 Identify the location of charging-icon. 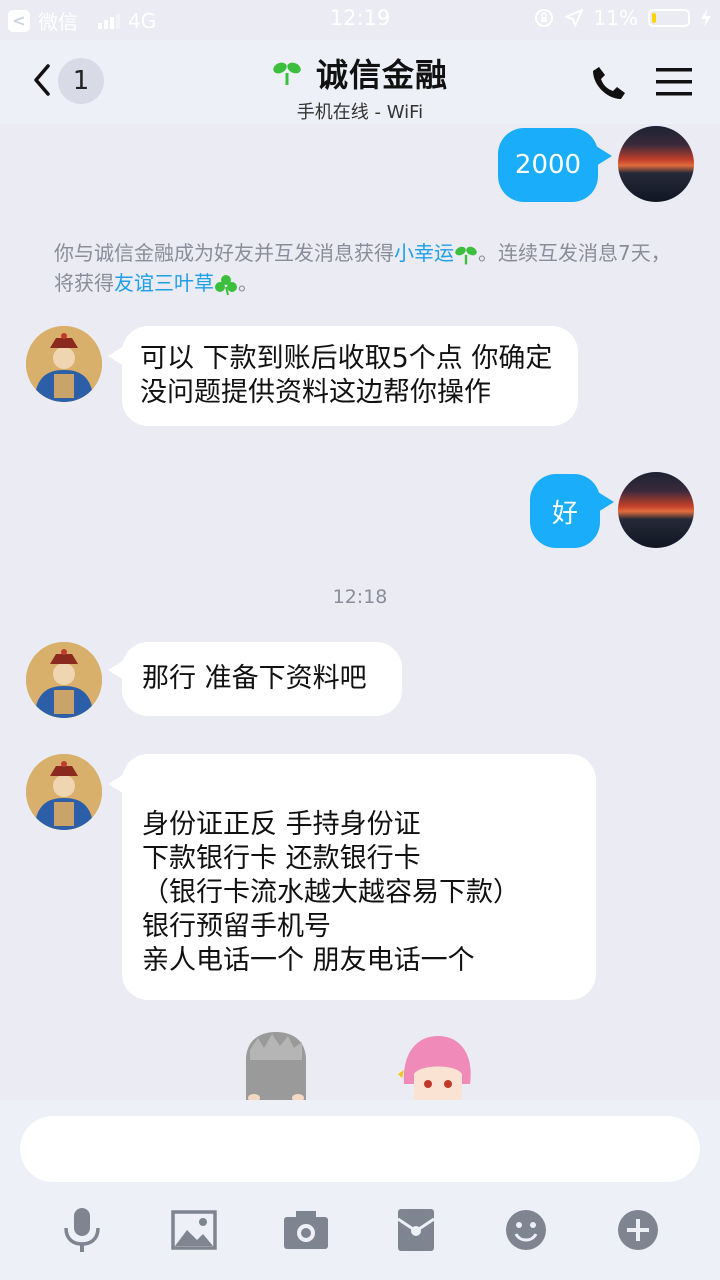
(706, 18).